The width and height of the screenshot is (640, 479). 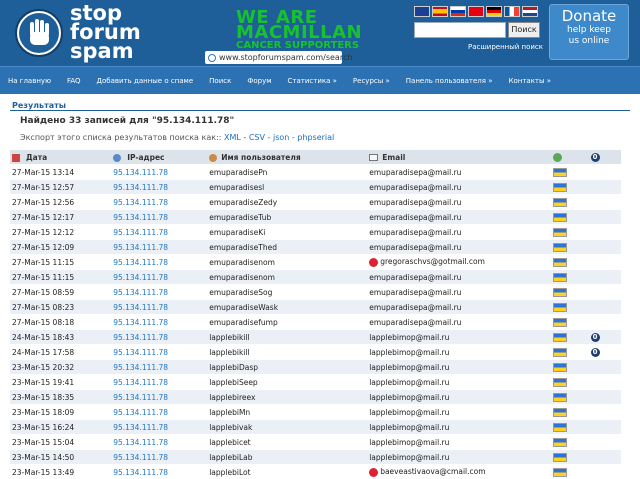 I want to click on flag-nl-icon, so click(x=530, y=11).